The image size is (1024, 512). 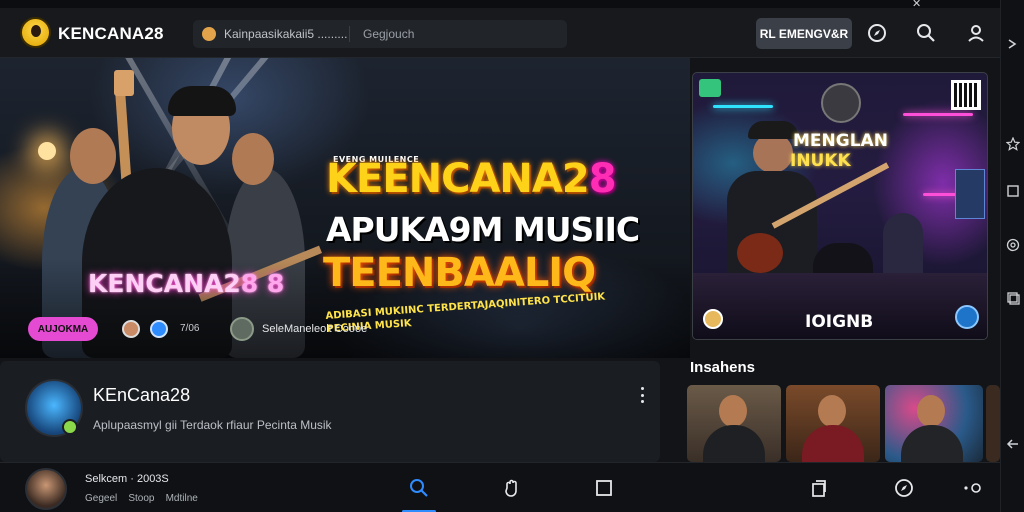 I want to click on hero-brand-overlay-main: KENCANA2, so click(x=164, y=283).